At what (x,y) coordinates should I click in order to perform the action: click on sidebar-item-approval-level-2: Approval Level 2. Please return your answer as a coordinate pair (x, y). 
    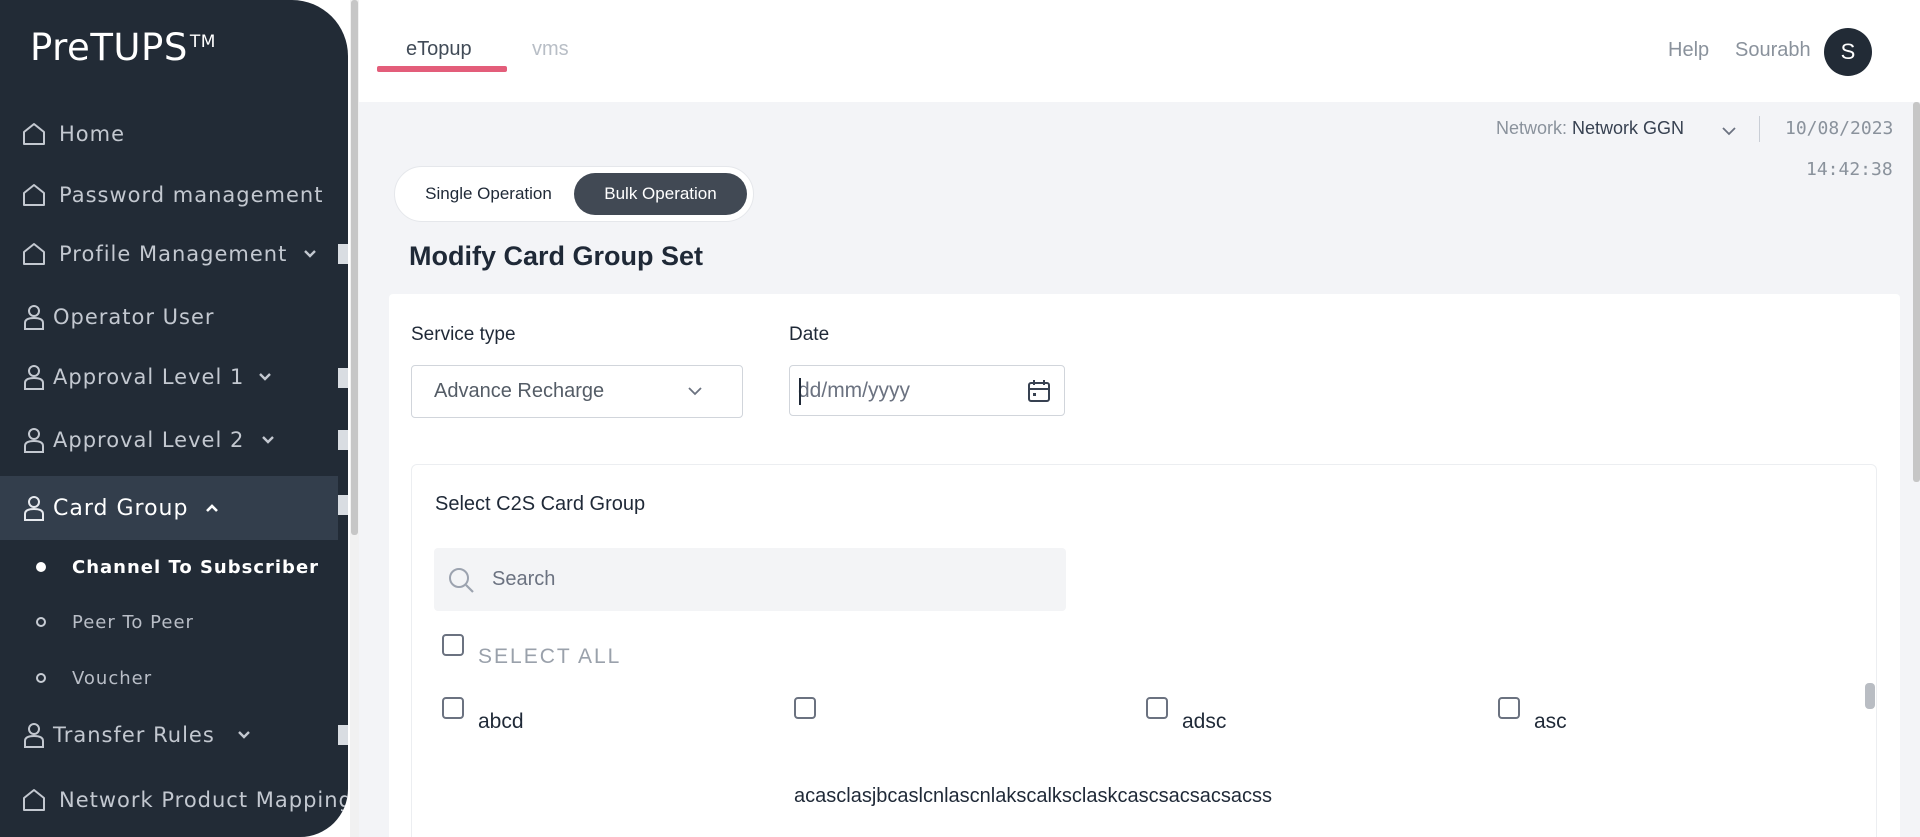
    Looking at the image, I should click on (169, 440).